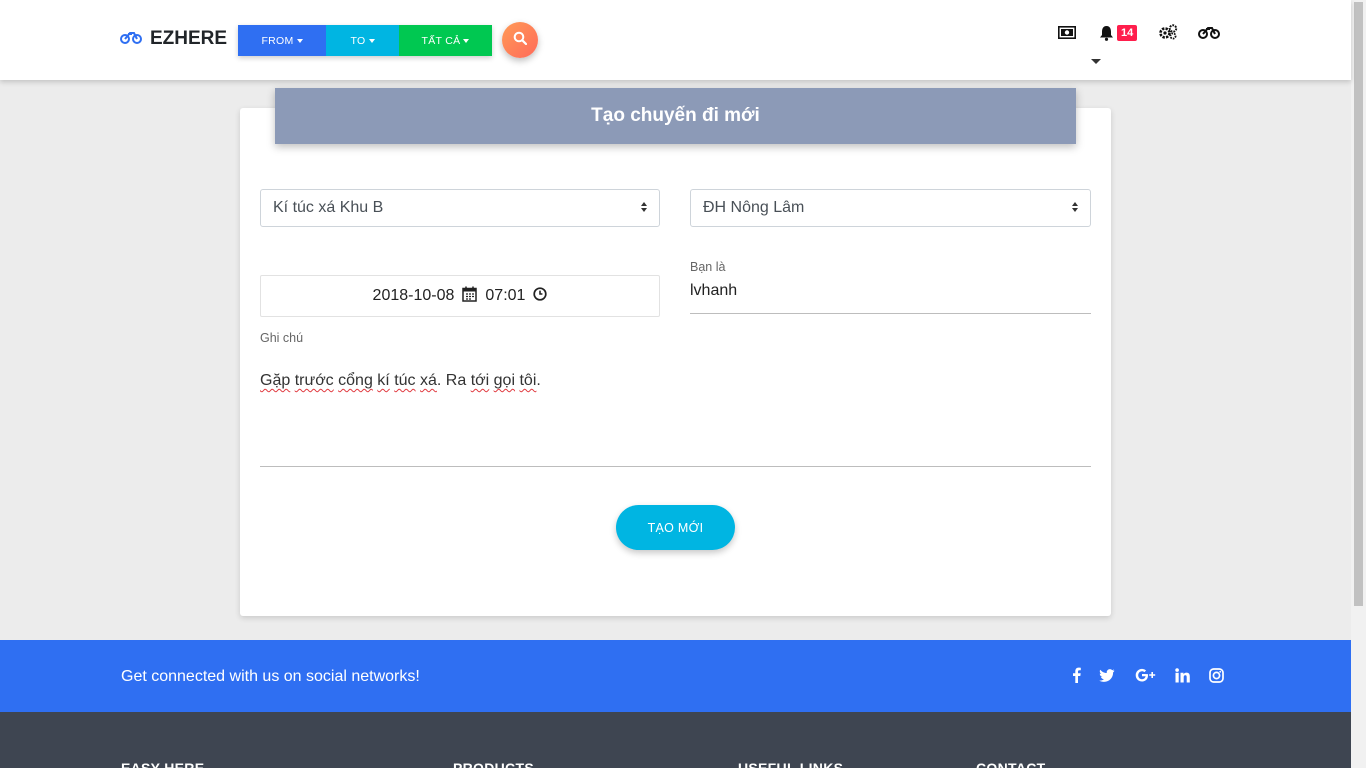 The width and height of the screenshot is (1366, 768). Describe the element at coordinates (1182, 675) in the screenshot. I see `linkedin-icon` at that location.